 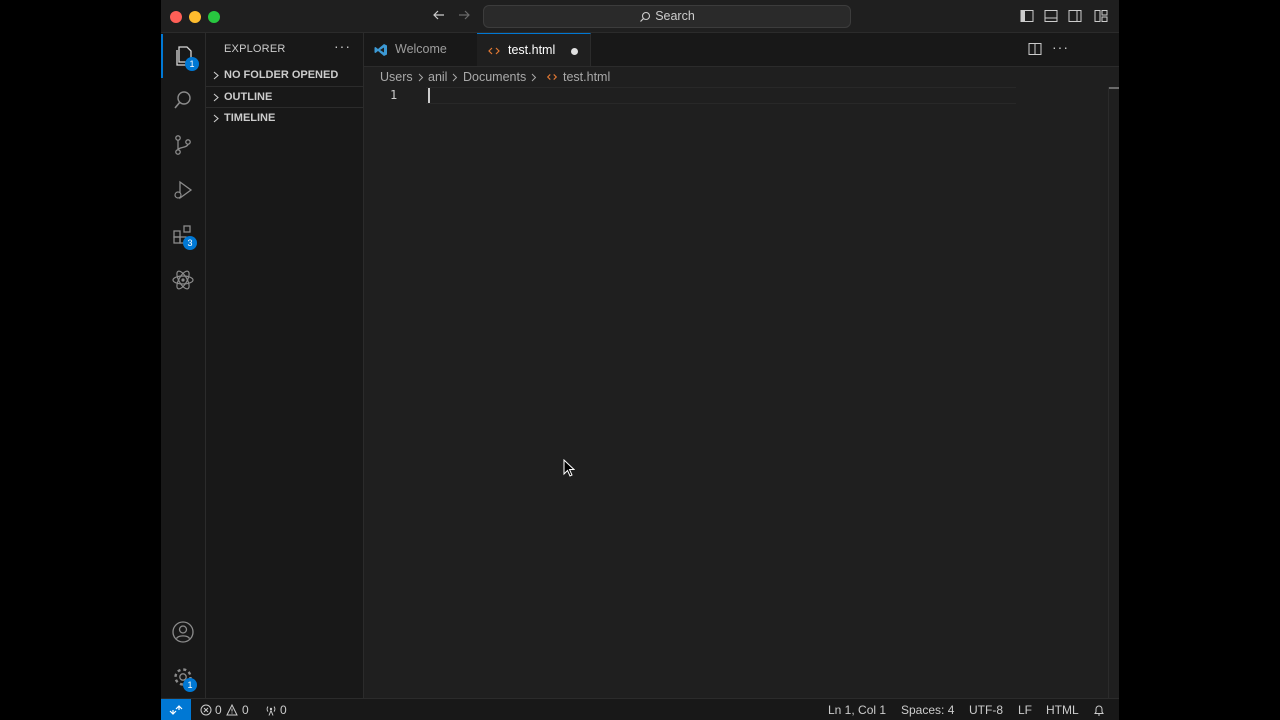 I want to click on encoding: UTF-8, so click(x=986, y=709).